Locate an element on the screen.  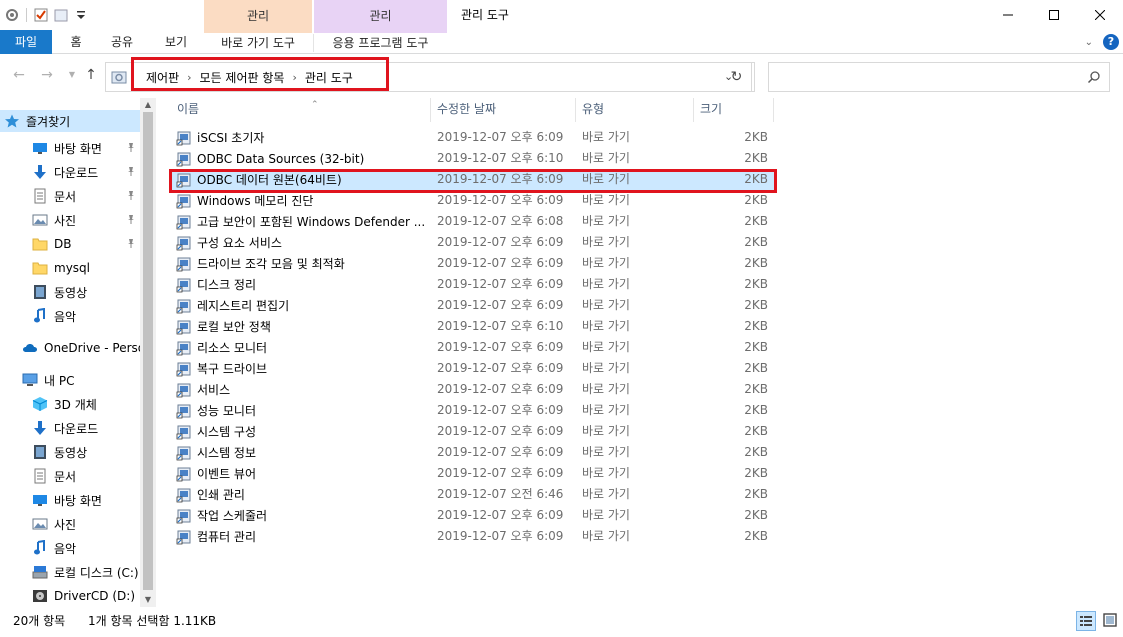
help-icon: ? is located at coordinates (1111, 42).